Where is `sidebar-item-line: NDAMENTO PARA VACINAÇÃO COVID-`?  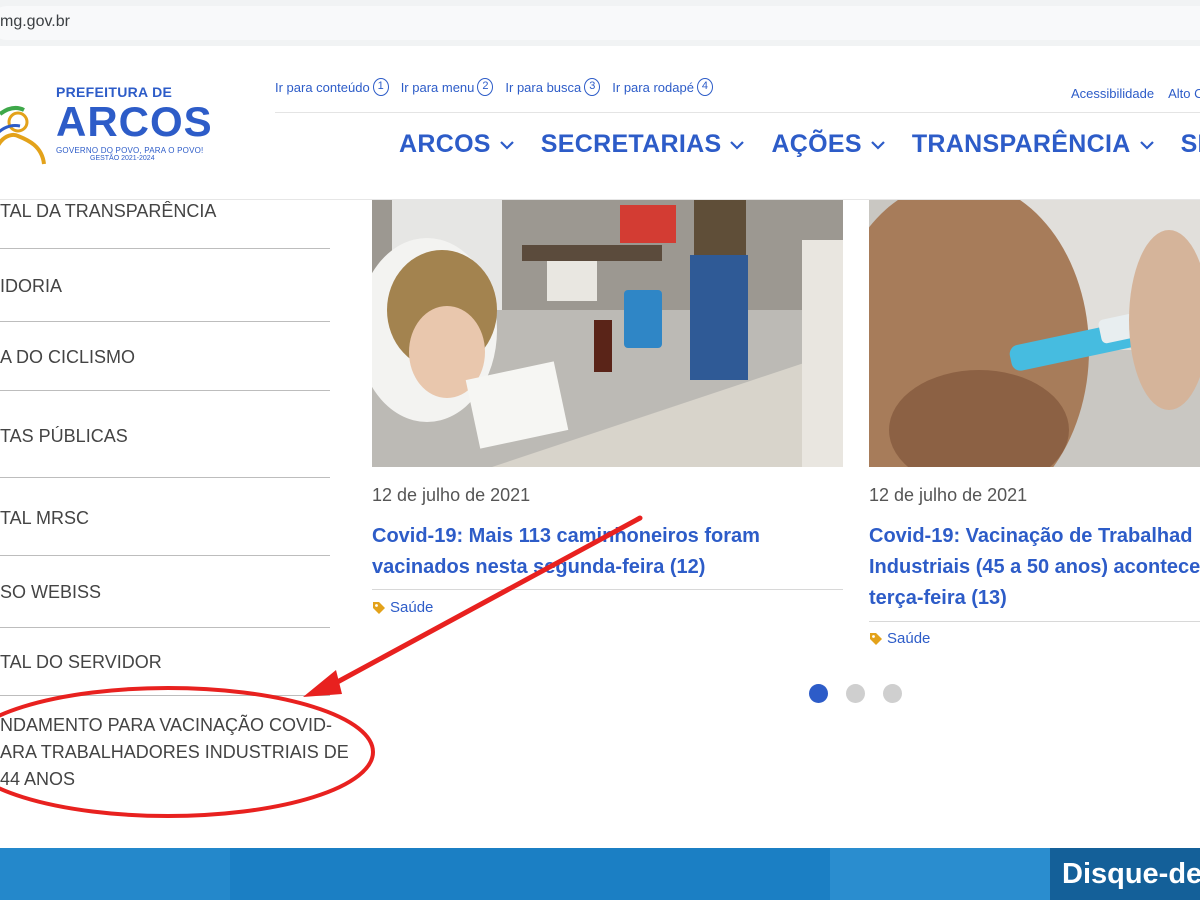 sidebar-item-line: NDAMENTO PARA VACINAÇÃO COVID- is located at coordinates (166, 725).